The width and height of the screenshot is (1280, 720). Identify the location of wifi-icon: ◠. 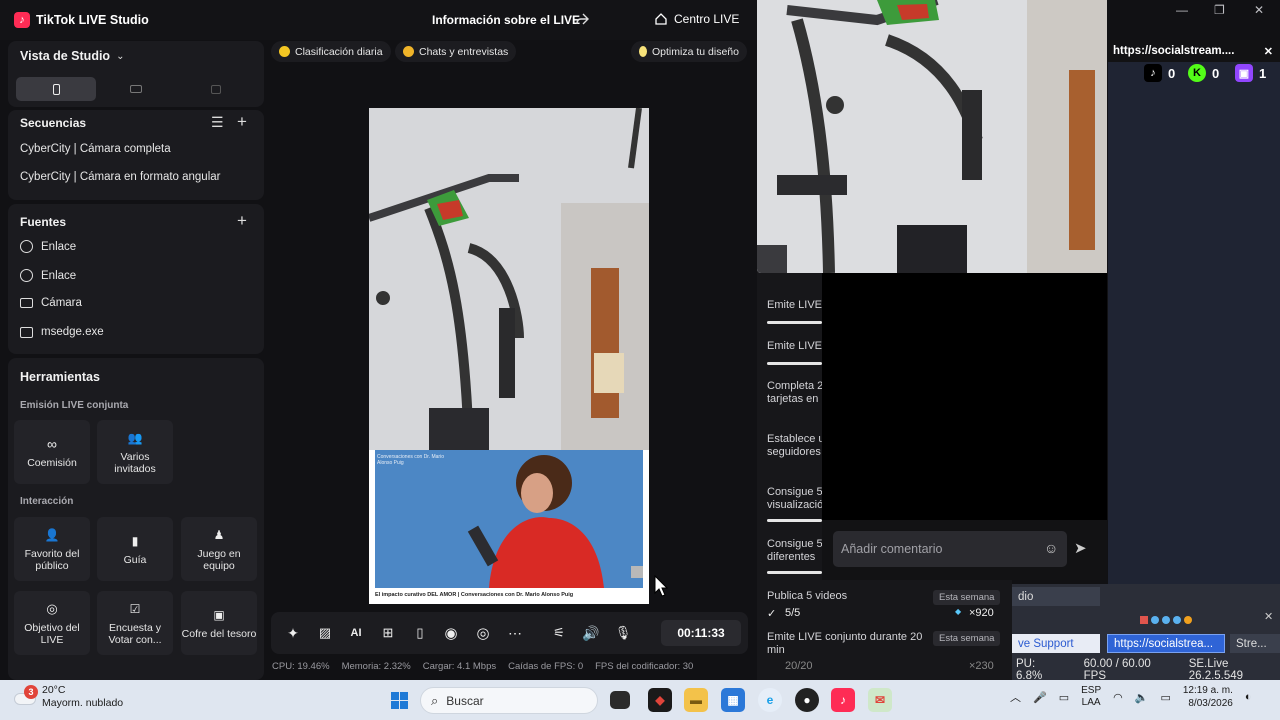
(1118, 697).